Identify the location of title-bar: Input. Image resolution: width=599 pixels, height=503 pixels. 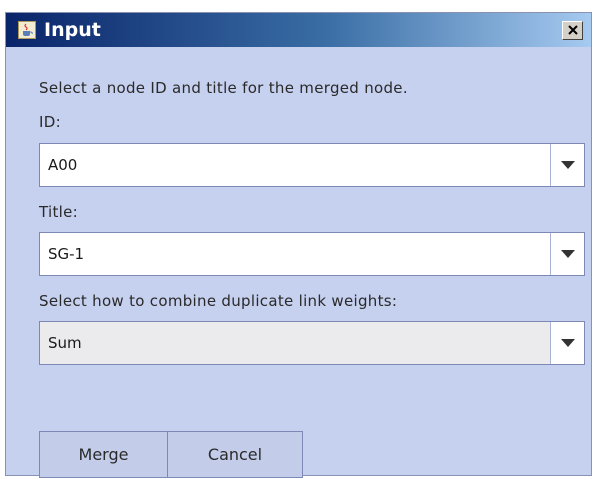
(298, 30).